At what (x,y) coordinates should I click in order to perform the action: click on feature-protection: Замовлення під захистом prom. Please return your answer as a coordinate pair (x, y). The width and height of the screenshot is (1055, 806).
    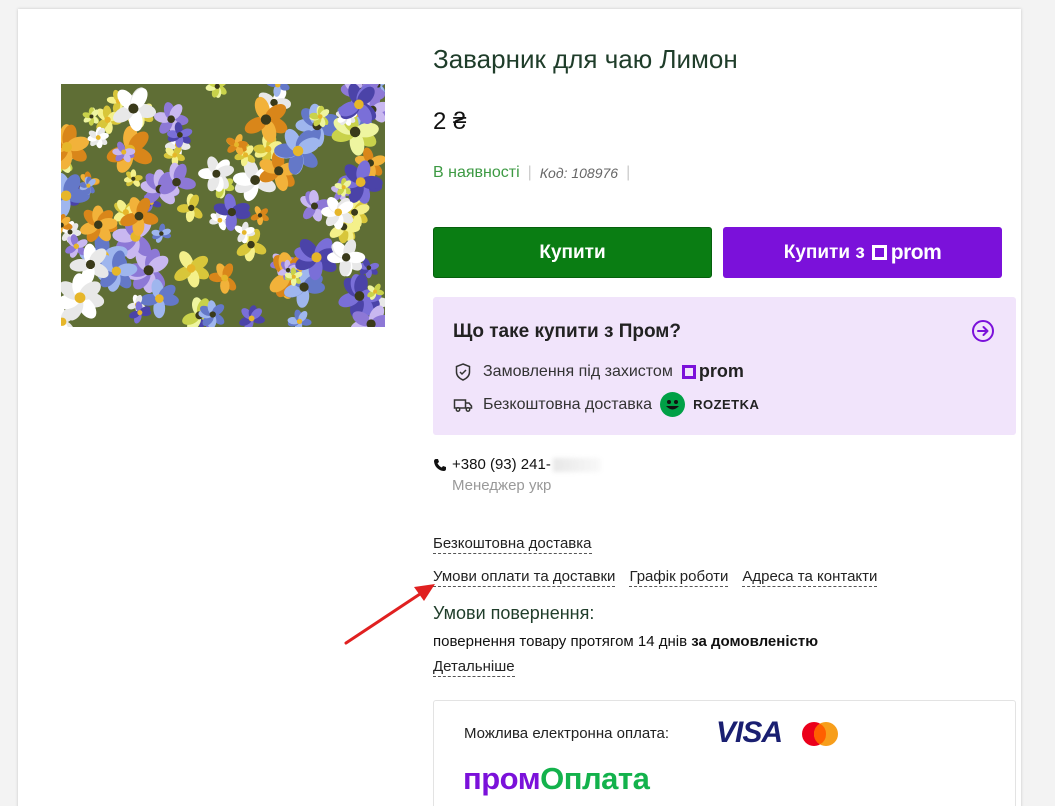
    Looking at the image, I should click on (598, 371).